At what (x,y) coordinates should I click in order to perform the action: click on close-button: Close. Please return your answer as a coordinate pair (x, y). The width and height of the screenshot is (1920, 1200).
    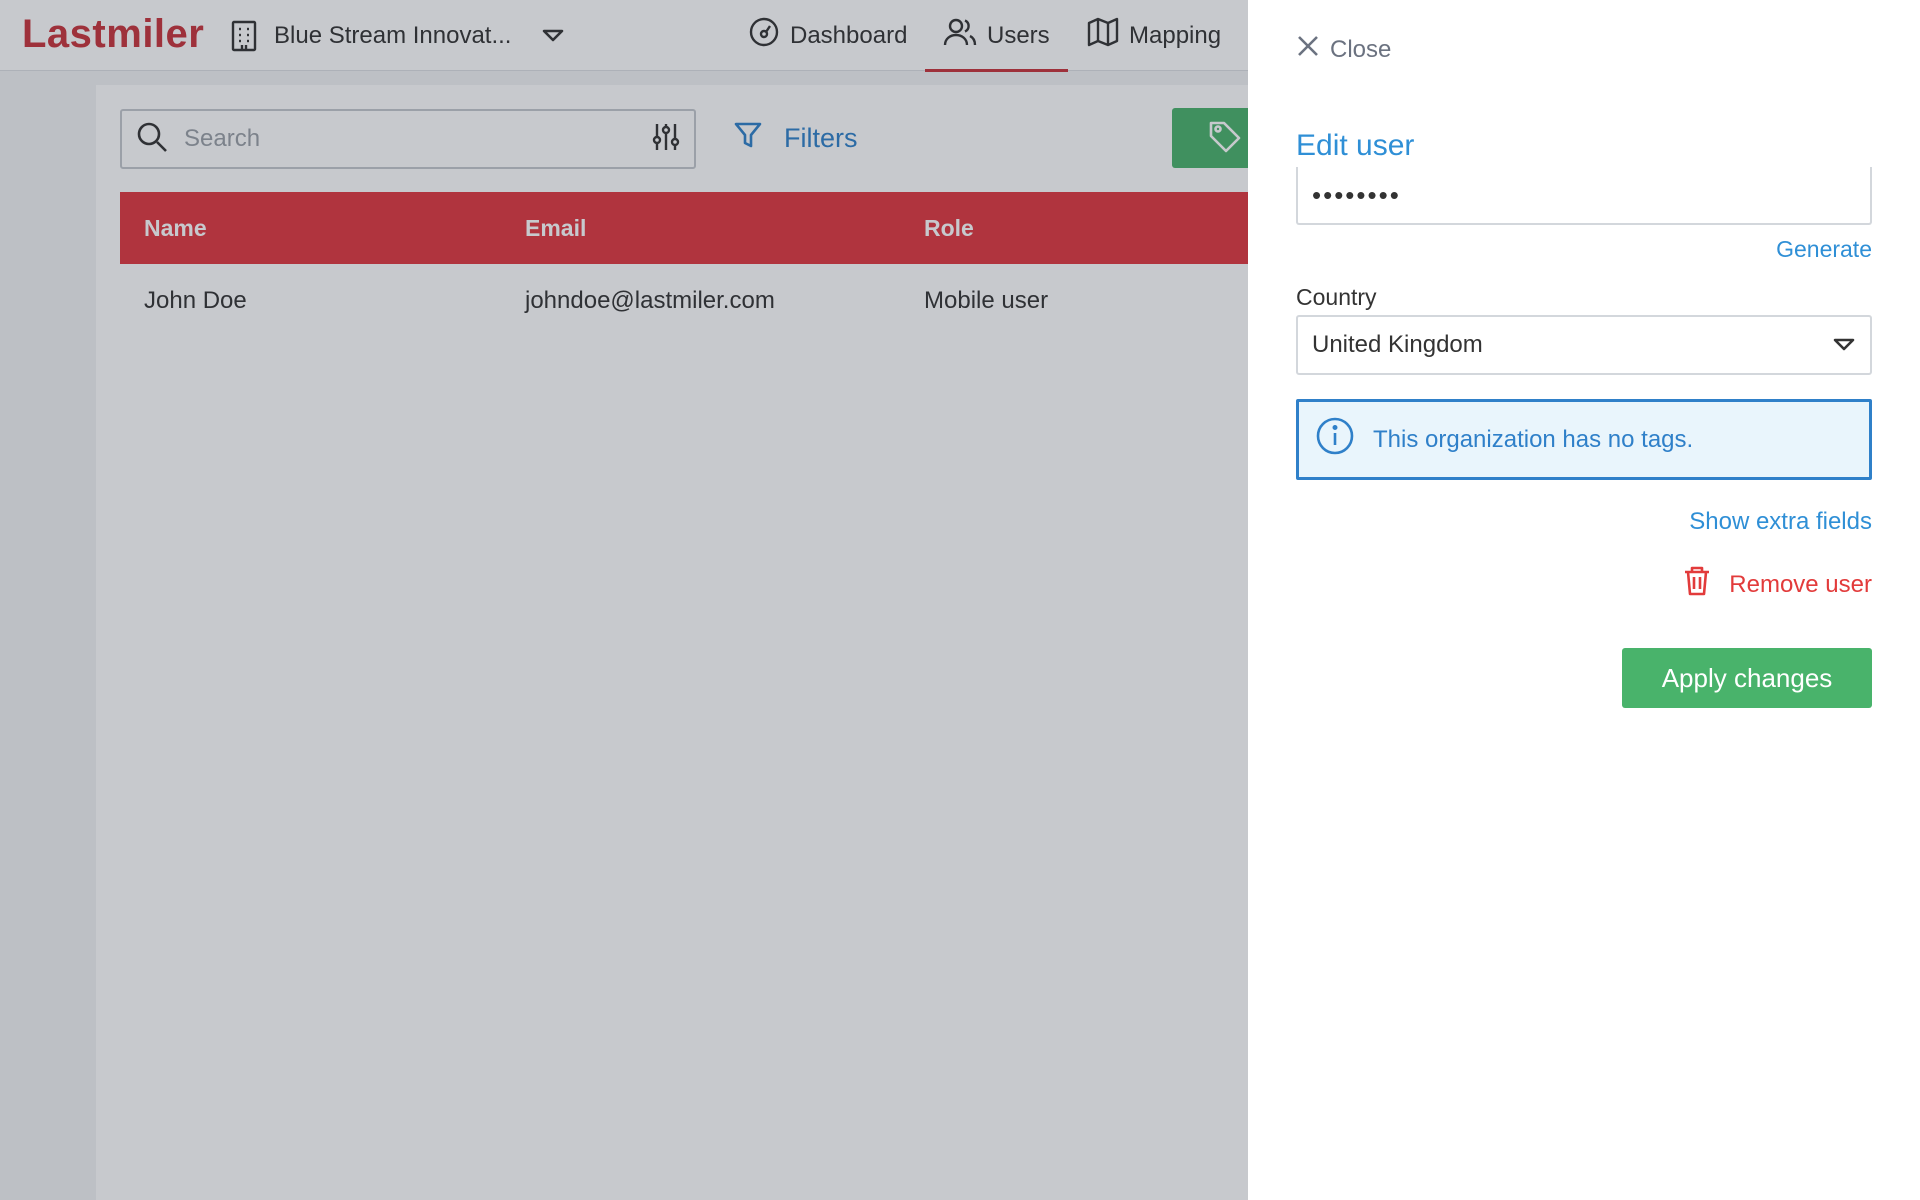
    Looking at the image, I should click on (1343, 49).